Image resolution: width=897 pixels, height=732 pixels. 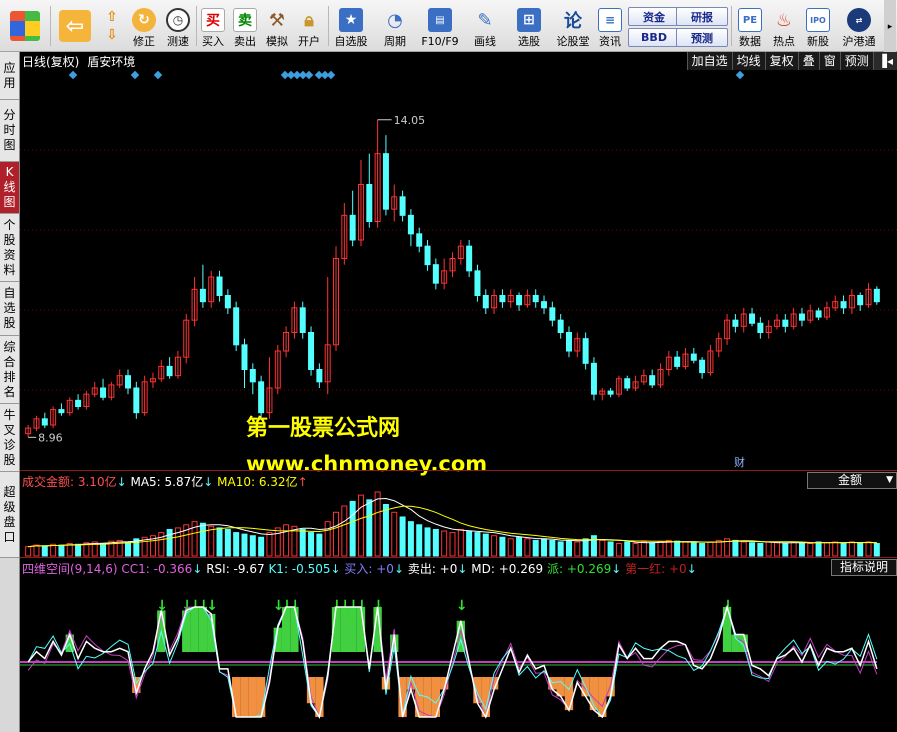 I want to click on indicator-k1: K1: -0.505, so click(x=299, y=569).